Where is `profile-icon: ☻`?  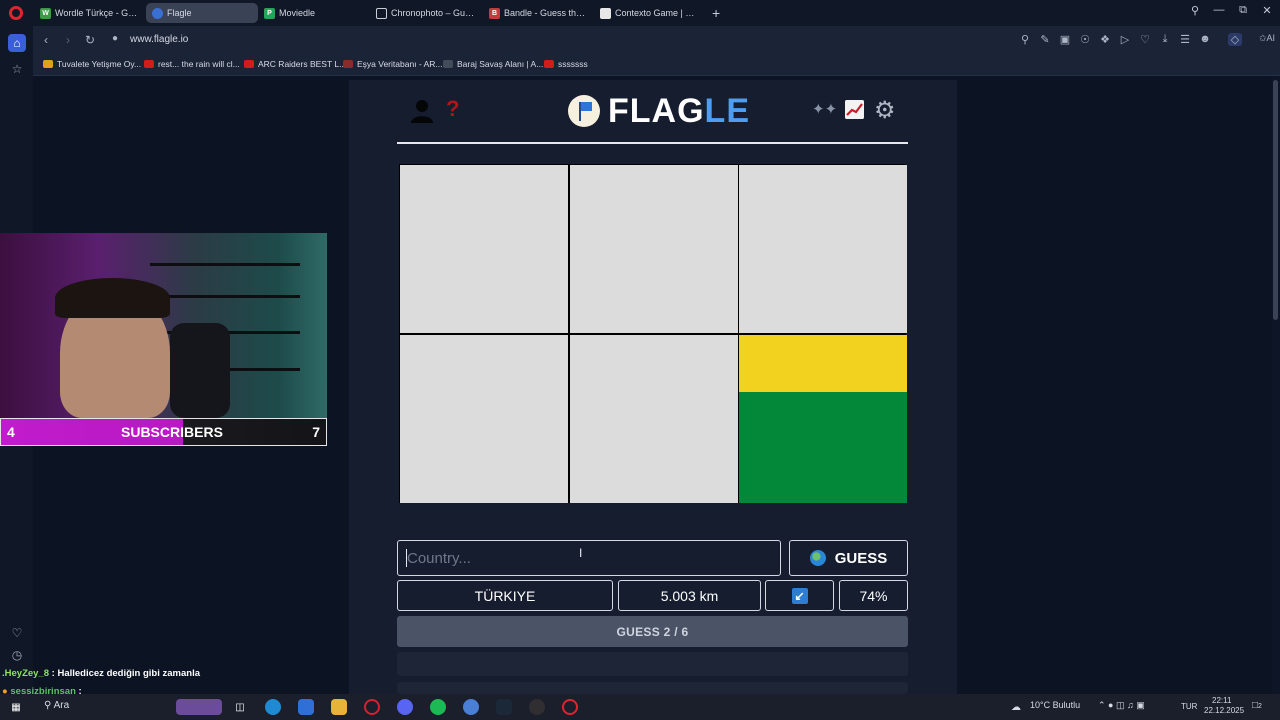
profile-icon: ☻ is located at coordinates (1205, 39).